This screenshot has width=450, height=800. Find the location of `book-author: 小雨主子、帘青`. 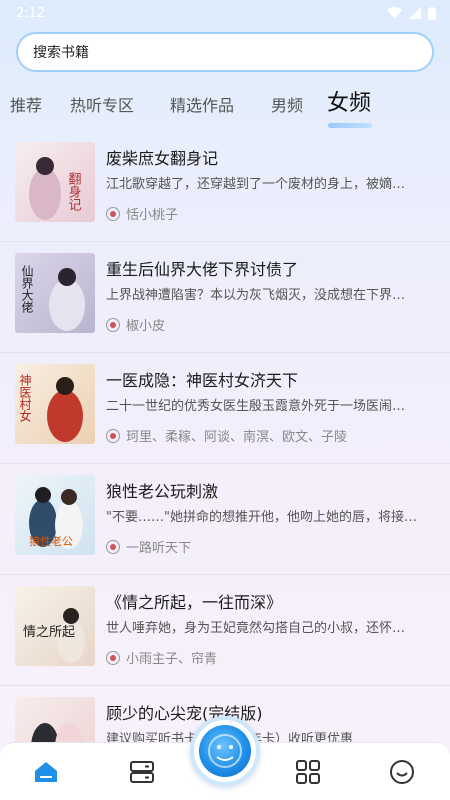

book-author: 小雨主子、帘青 is located at coordinates (271, 657).